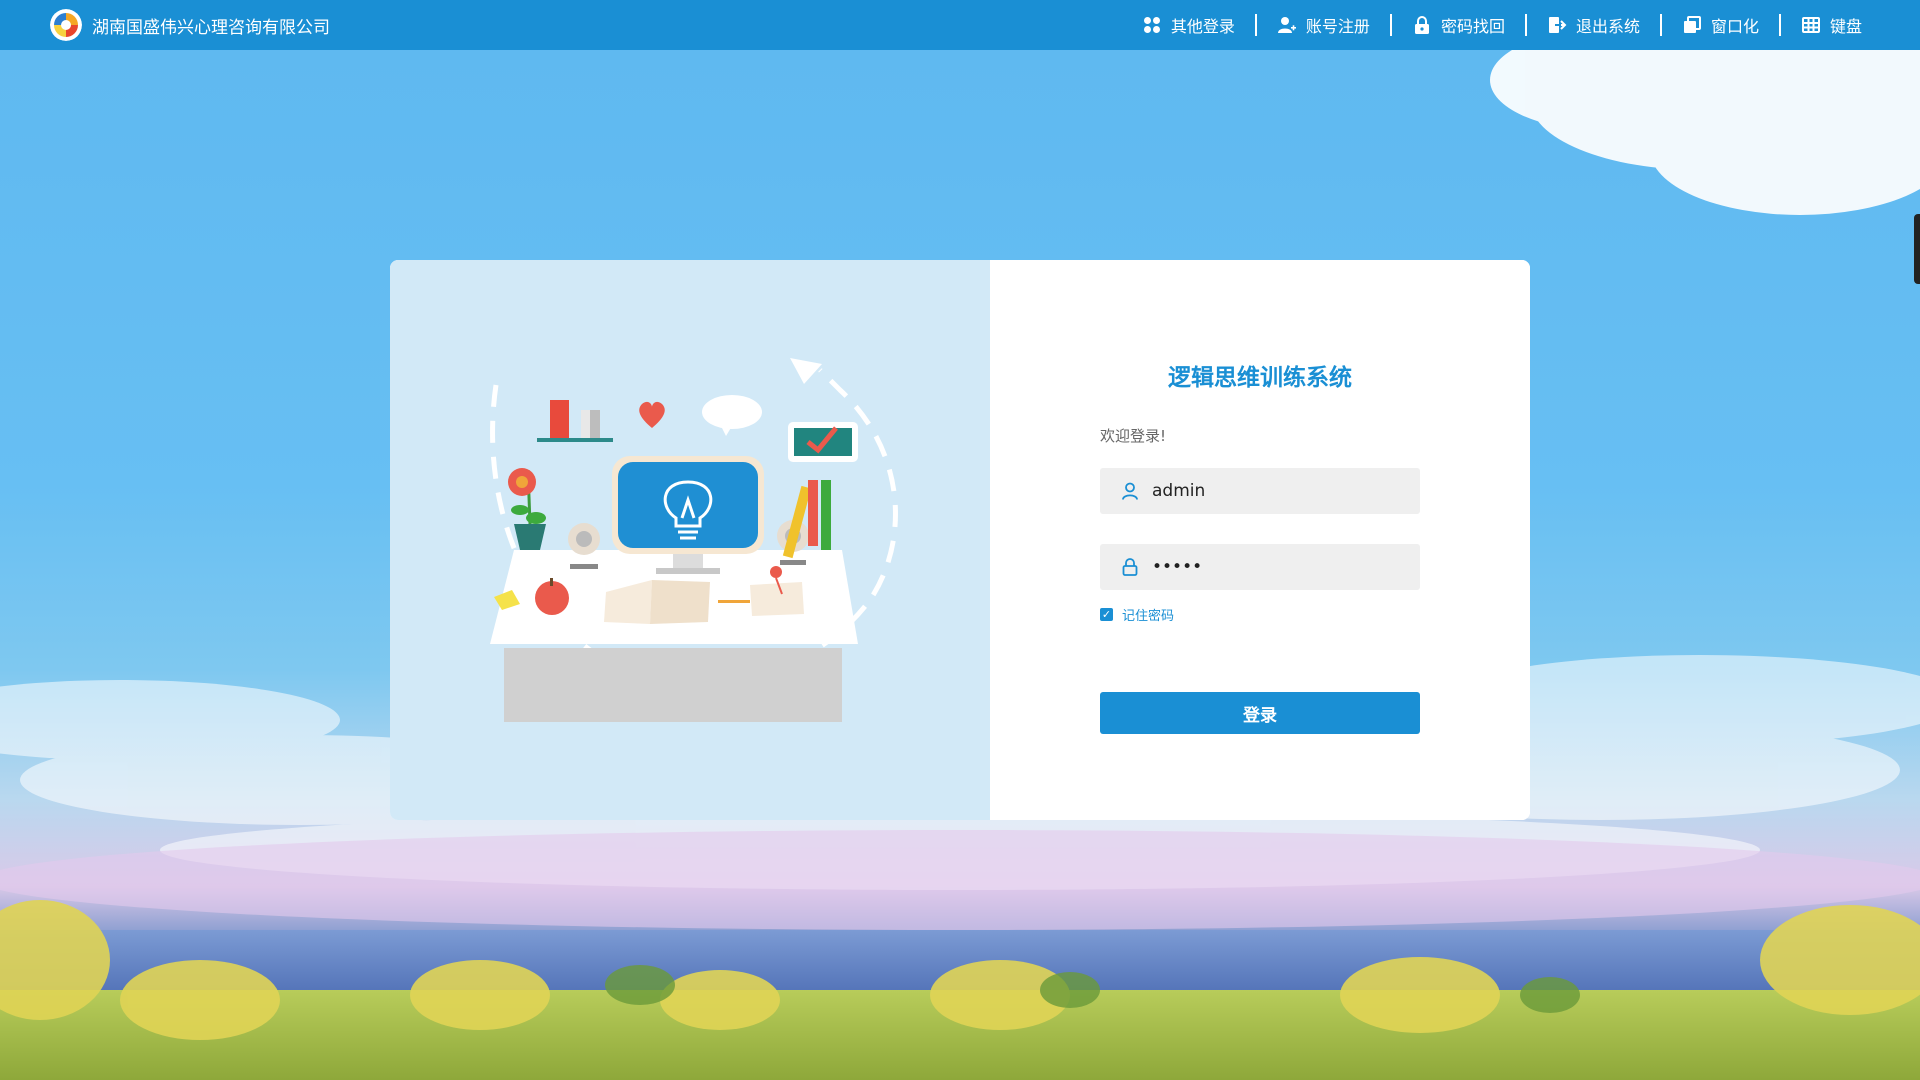 The width and height of the screenshot is (1920, 1080). I want to click on side-edge-tab, so click(1917, 249).